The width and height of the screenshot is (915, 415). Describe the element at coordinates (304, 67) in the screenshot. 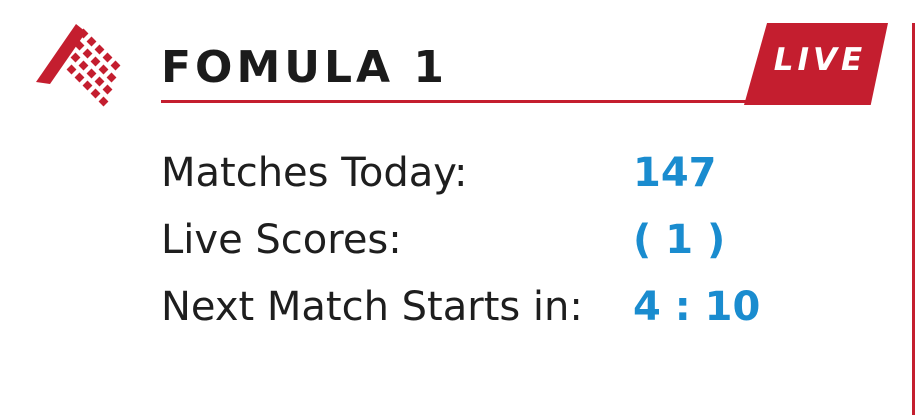

I see `page-title: FOMULA 1` at that location.